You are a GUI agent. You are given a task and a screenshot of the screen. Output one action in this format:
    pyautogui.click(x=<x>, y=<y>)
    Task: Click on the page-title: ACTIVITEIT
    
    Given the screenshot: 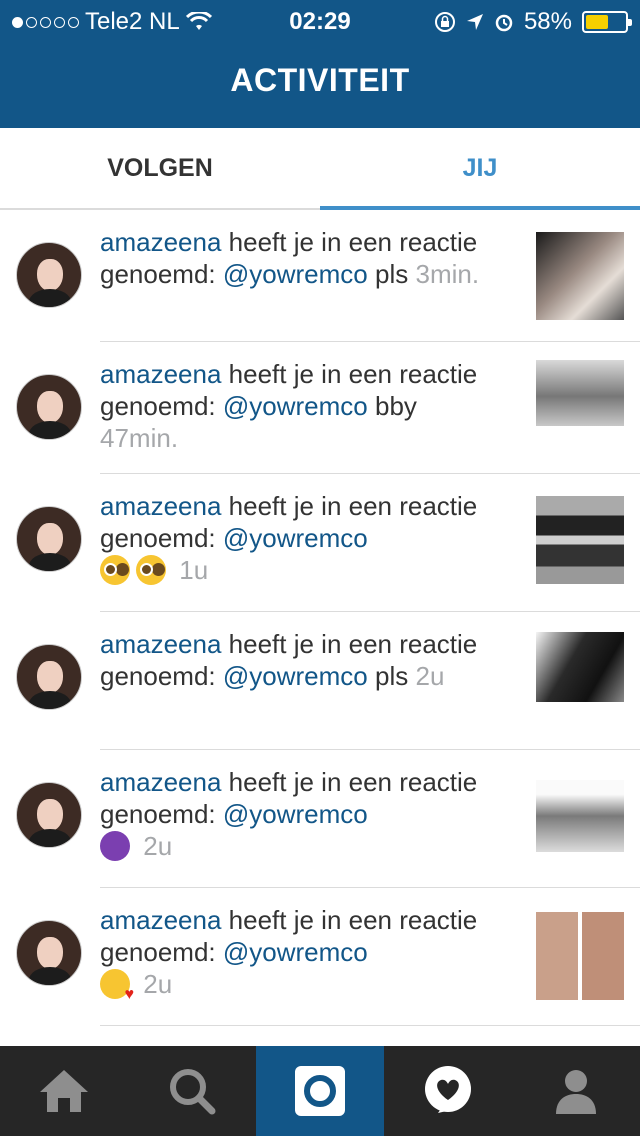 What is the action you would take?
    pyautogui.click(x=320, y=80)
    